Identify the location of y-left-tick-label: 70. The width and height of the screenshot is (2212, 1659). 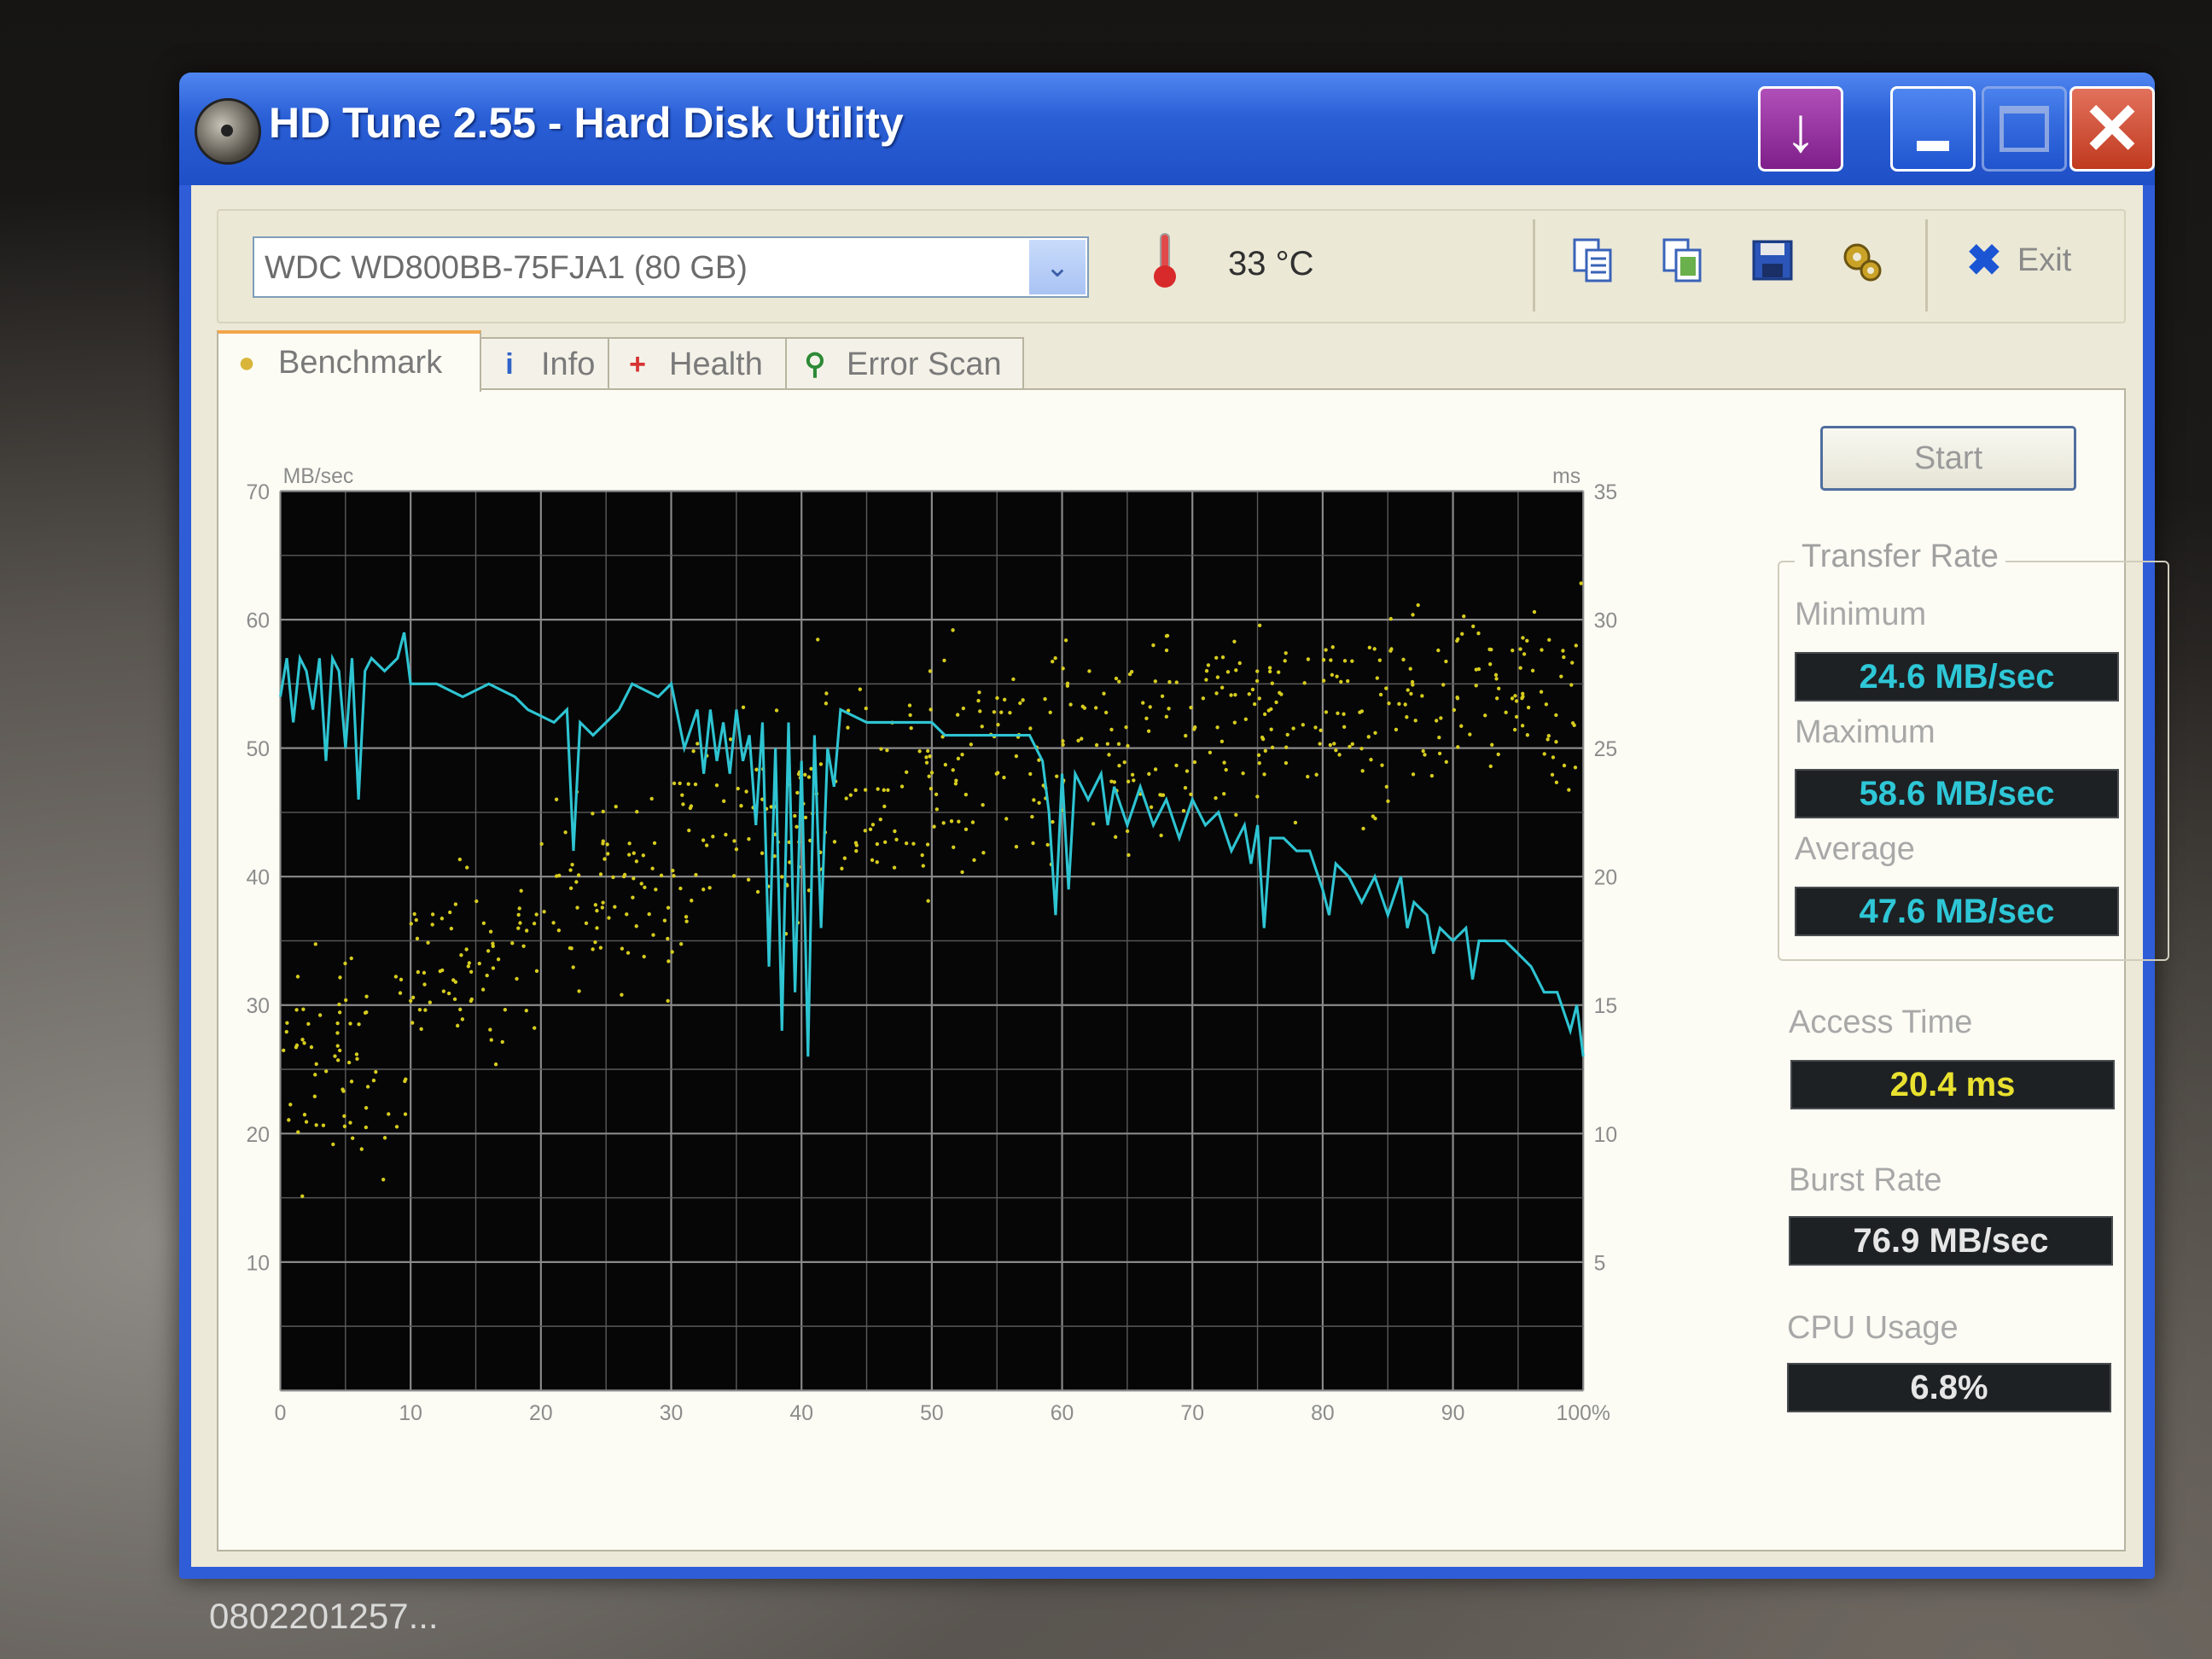
(259, 492).